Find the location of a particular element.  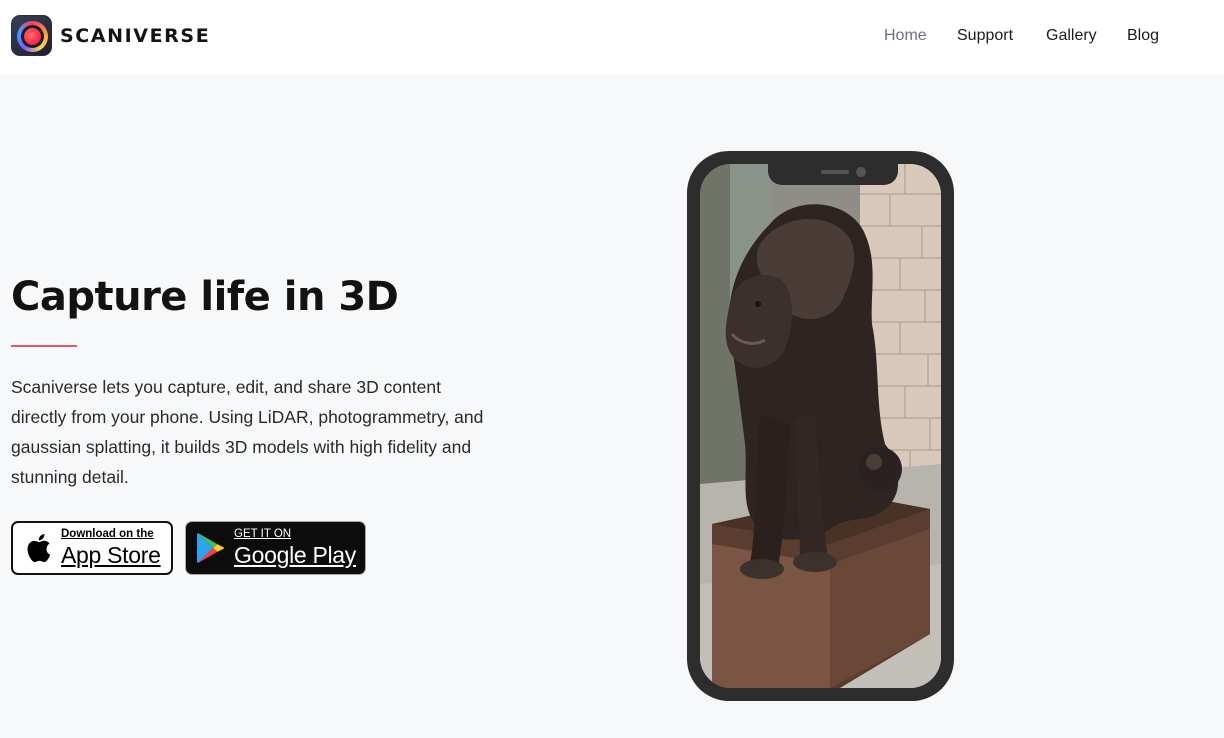

hero-title: Capture life in 3D is located at coordinates (205, 297).